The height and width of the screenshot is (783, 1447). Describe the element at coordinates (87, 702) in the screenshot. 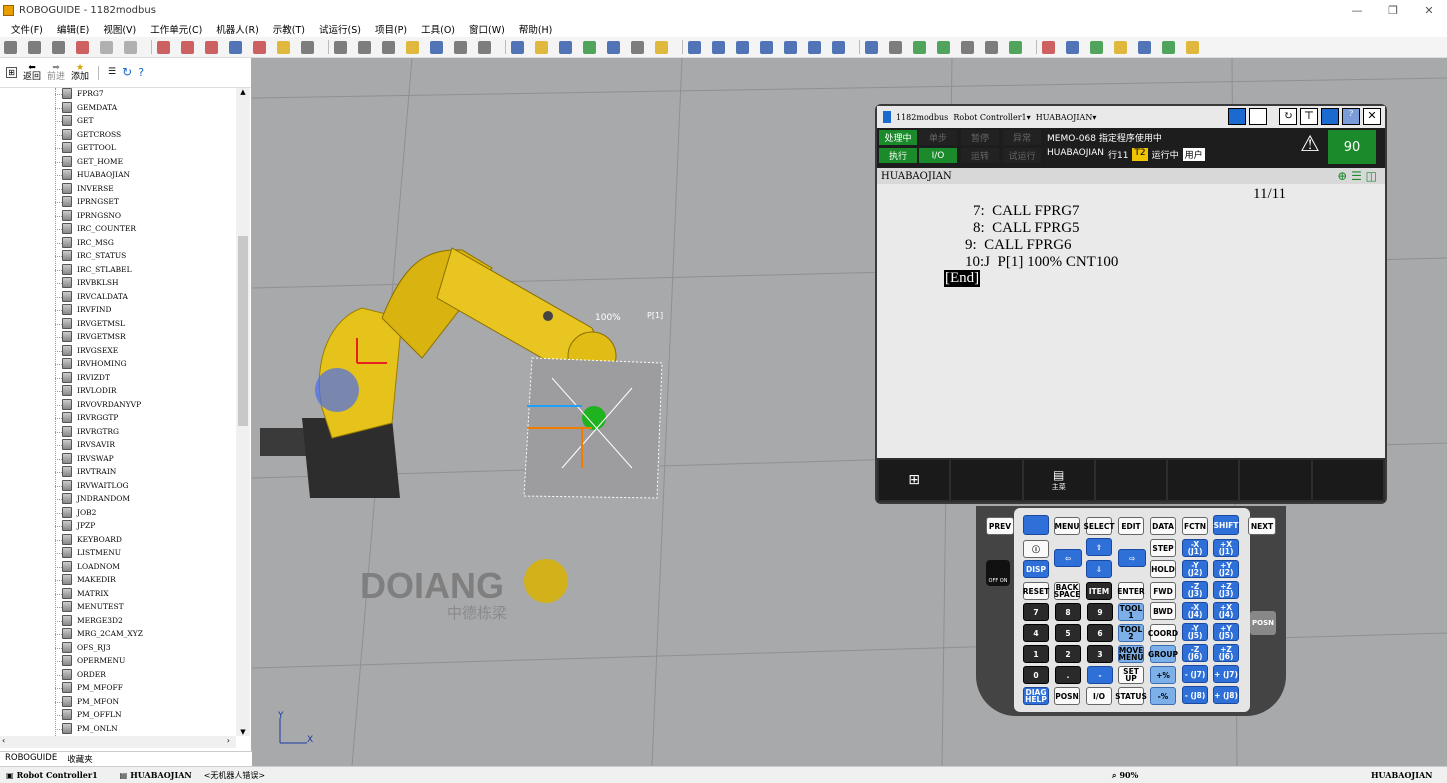

I see `tree-item: PM_MFON` at that location.